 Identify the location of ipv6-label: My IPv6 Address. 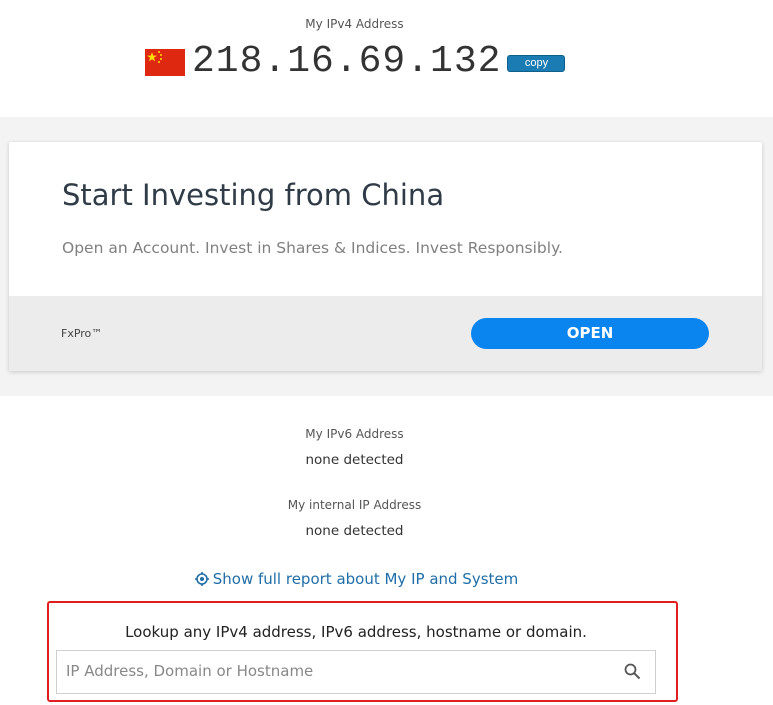
(354, 434).